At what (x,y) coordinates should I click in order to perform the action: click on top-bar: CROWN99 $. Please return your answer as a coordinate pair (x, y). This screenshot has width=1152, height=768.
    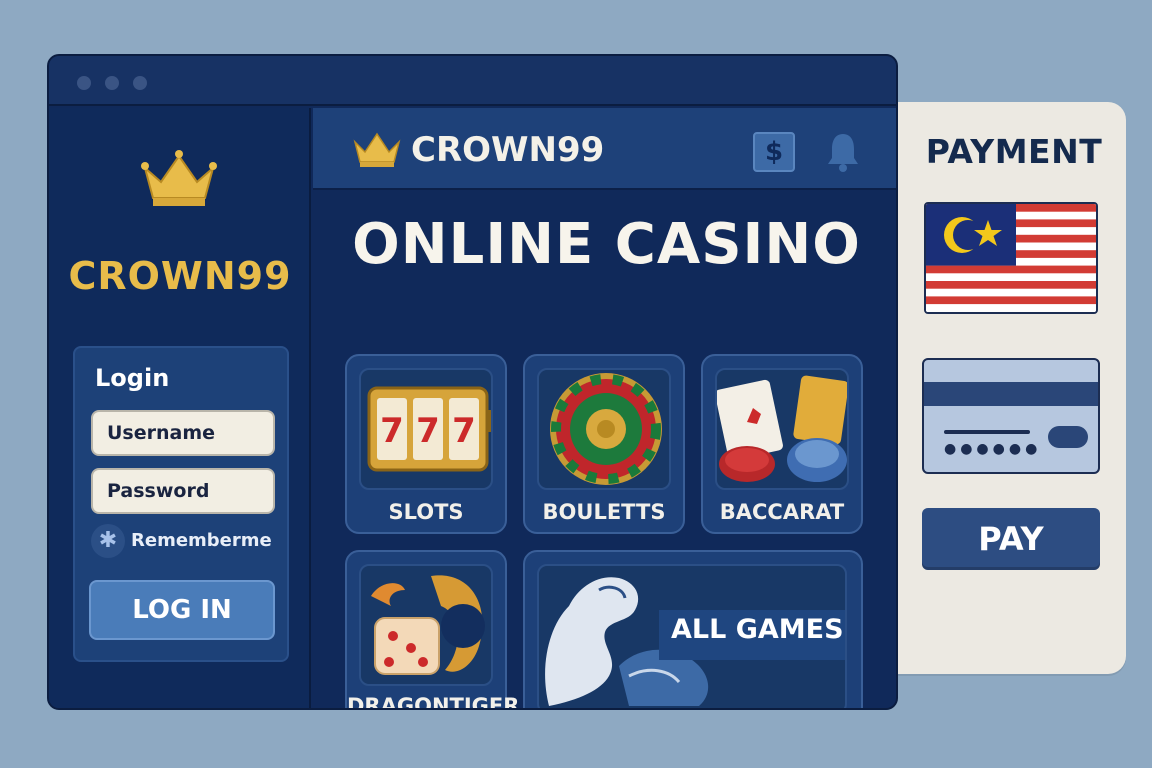
    Looking at the image, I should click on (604, 149).